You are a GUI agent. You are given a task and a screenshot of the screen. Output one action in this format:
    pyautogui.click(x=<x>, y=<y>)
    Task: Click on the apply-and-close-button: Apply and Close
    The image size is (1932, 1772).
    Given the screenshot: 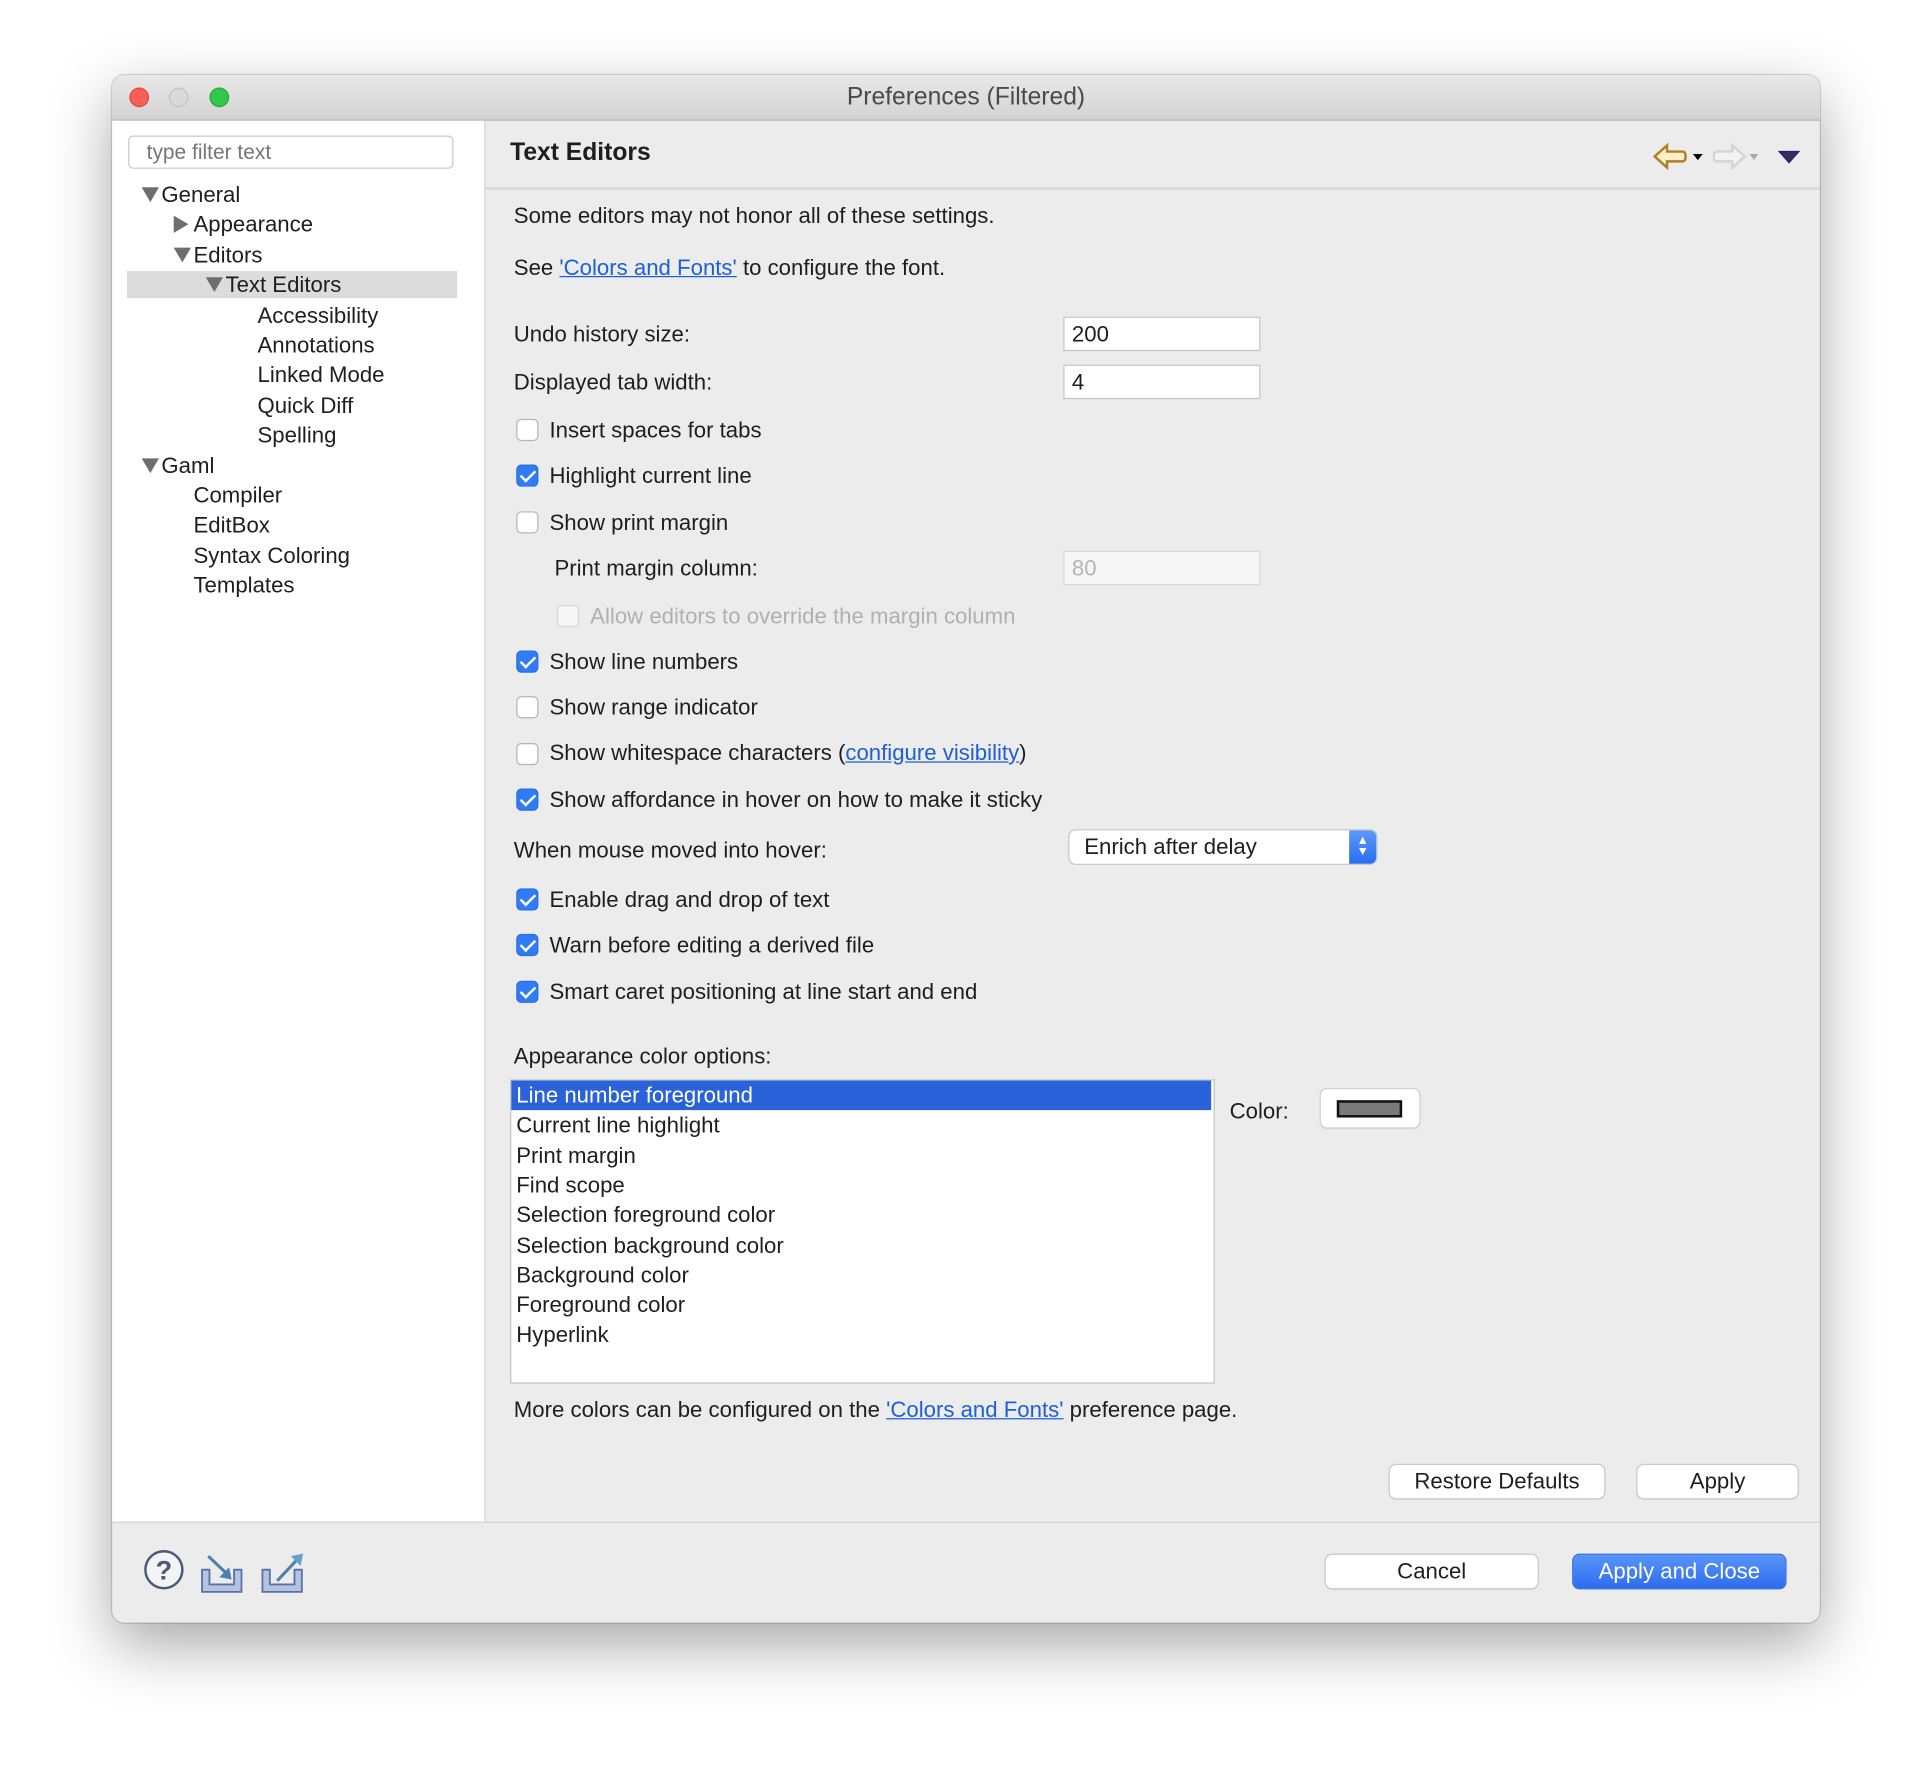 What is the action you would take?
    pyautogui.click(x=1679, y=1571)
    